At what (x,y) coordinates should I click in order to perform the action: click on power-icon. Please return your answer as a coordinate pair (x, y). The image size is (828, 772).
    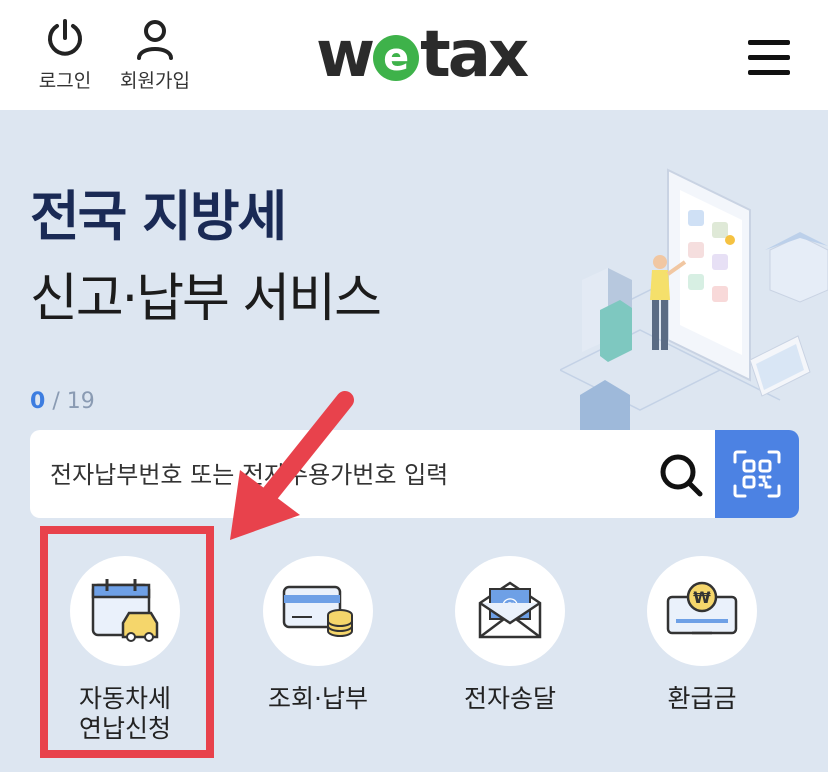
    Looking at the image, I should click on (65, 37).